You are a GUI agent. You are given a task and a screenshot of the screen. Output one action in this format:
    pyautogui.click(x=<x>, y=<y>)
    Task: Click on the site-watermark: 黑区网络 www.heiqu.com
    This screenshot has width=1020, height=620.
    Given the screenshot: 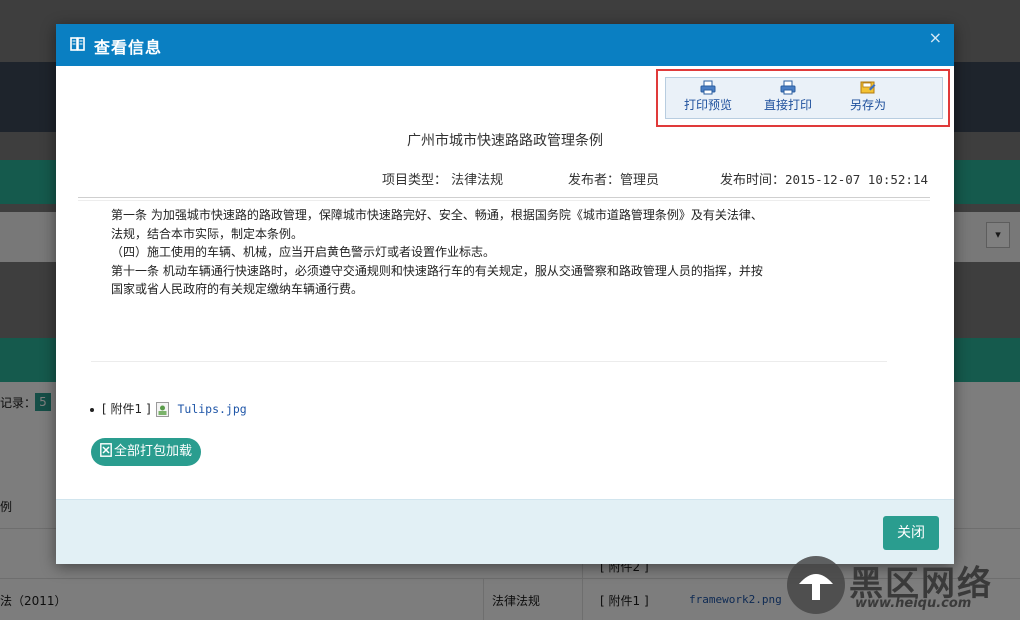 What is the action you would take?
    pyautogui.click(x=902, y=587)
    